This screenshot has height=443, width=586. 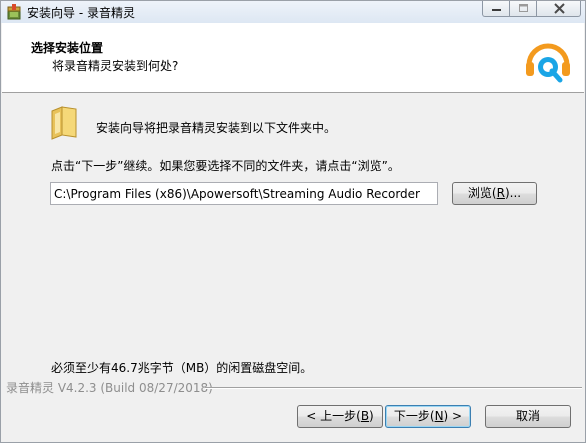 I want to click on build-info: 录音精灵 V4.2.3 (Build 08/27/2018), so click(x=109, y=388).